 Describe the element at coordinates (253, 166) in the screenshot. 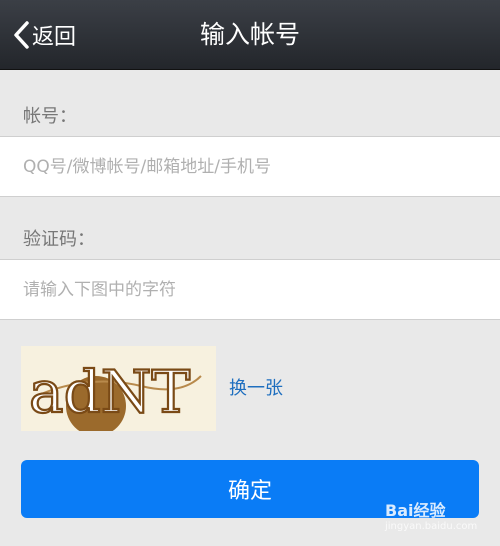

I see `account-input` at that location.